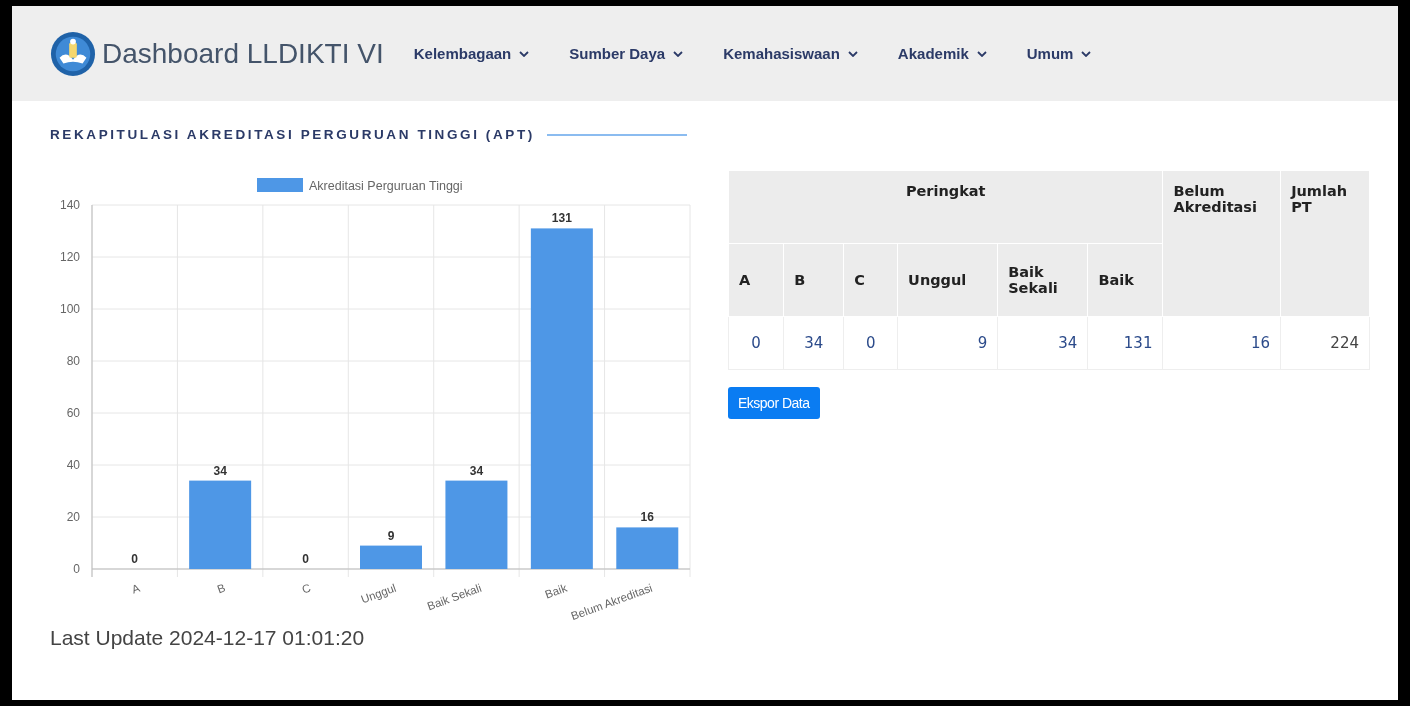 The height and width of the screenshot is (706, 1410). Describe the element at coordinates (243, 53) in the screenshot. I see `dashboard-title: Dashboard LLDIKTI VI` at that location.